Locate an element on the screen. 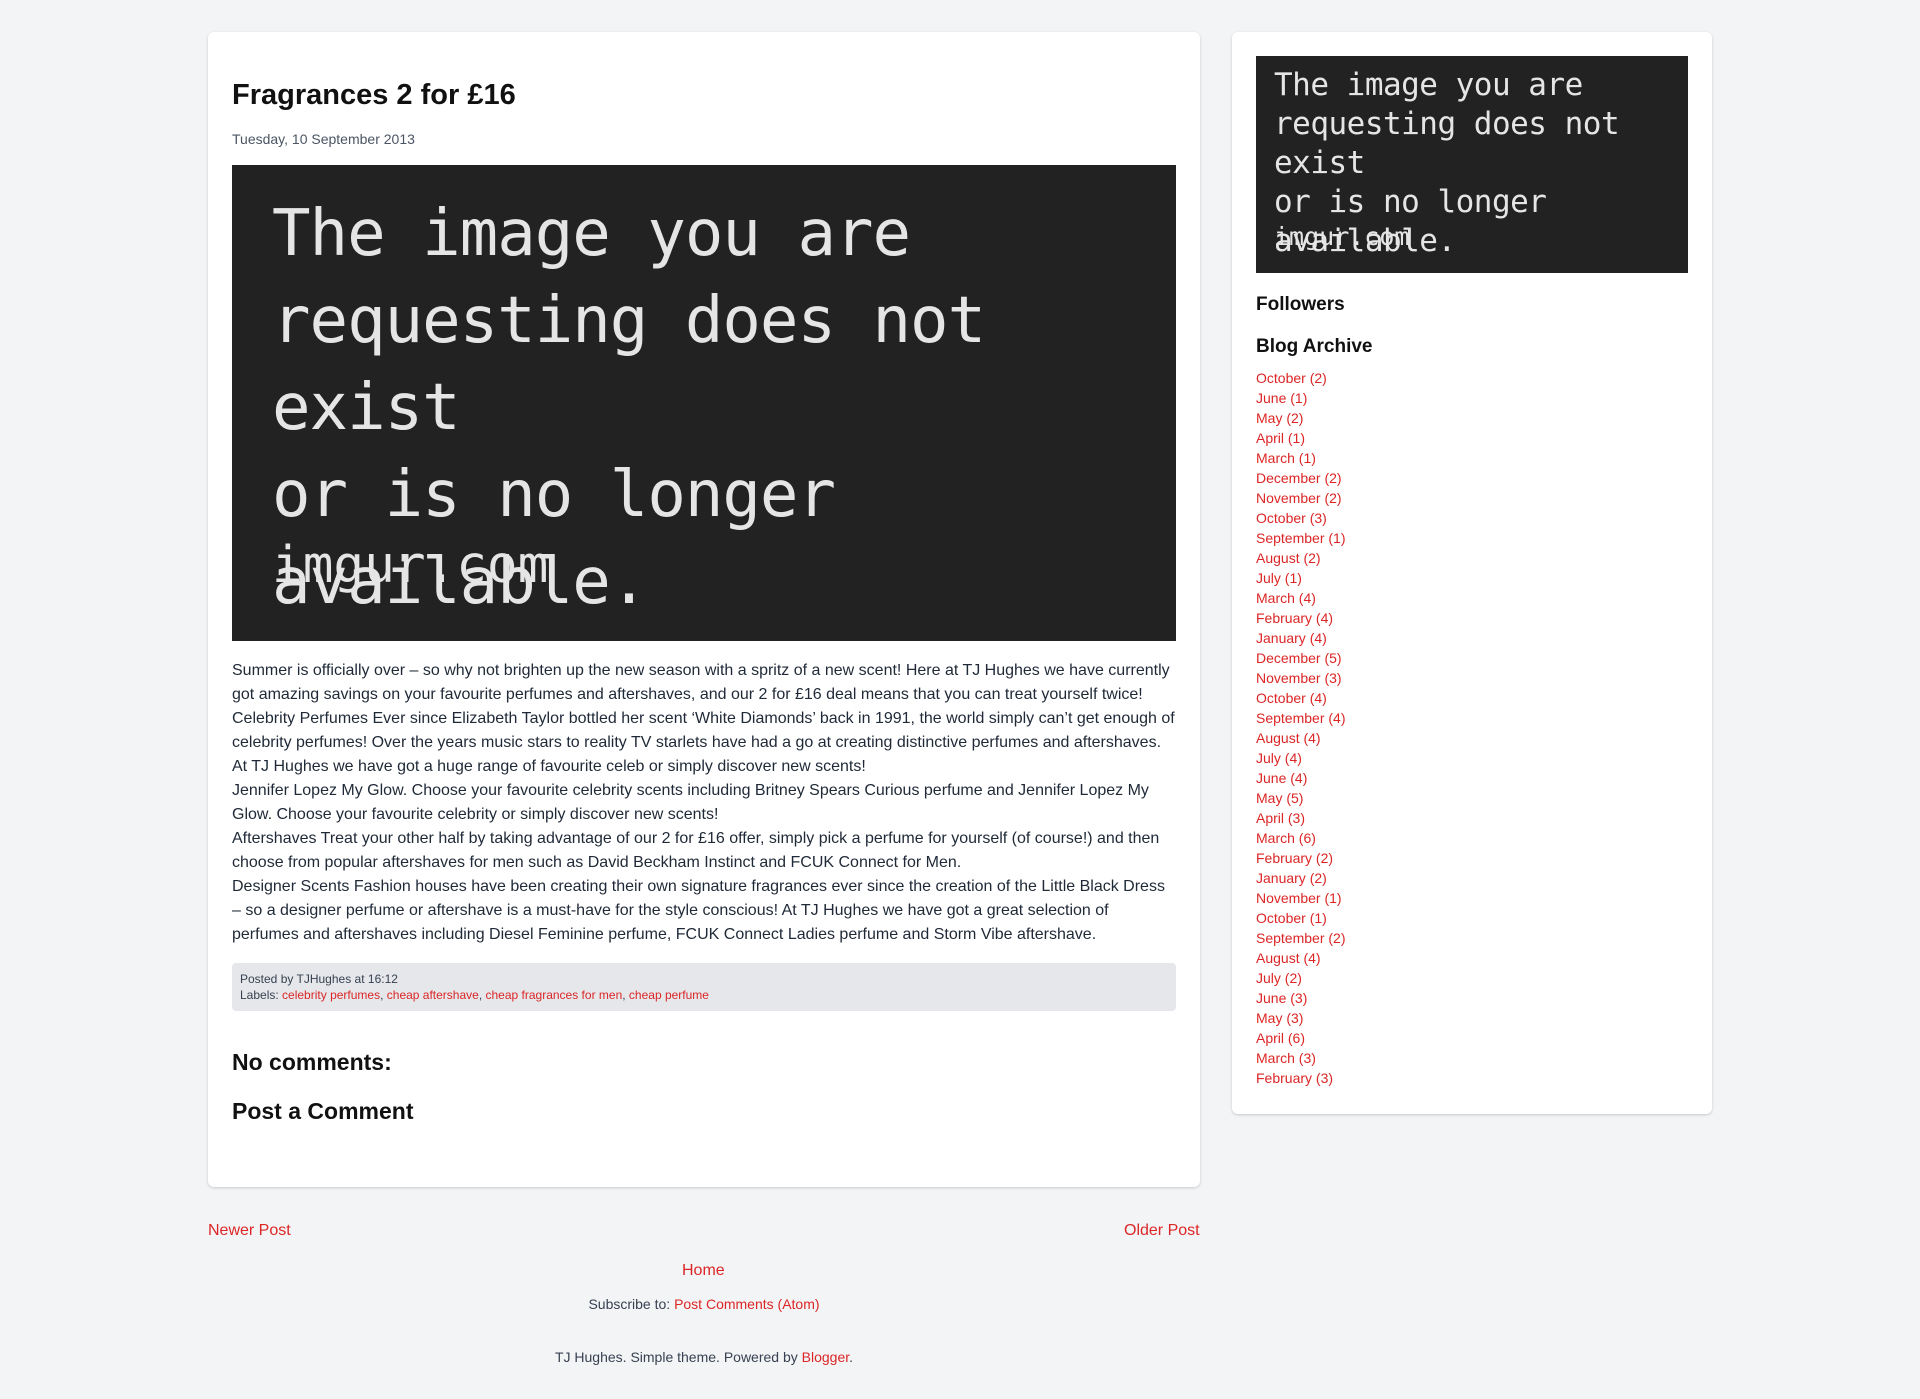 Image resolution: width=1920 pixels, height=1399 pixels. archive-item: February (3) is located at coordinates (1472, 1078).